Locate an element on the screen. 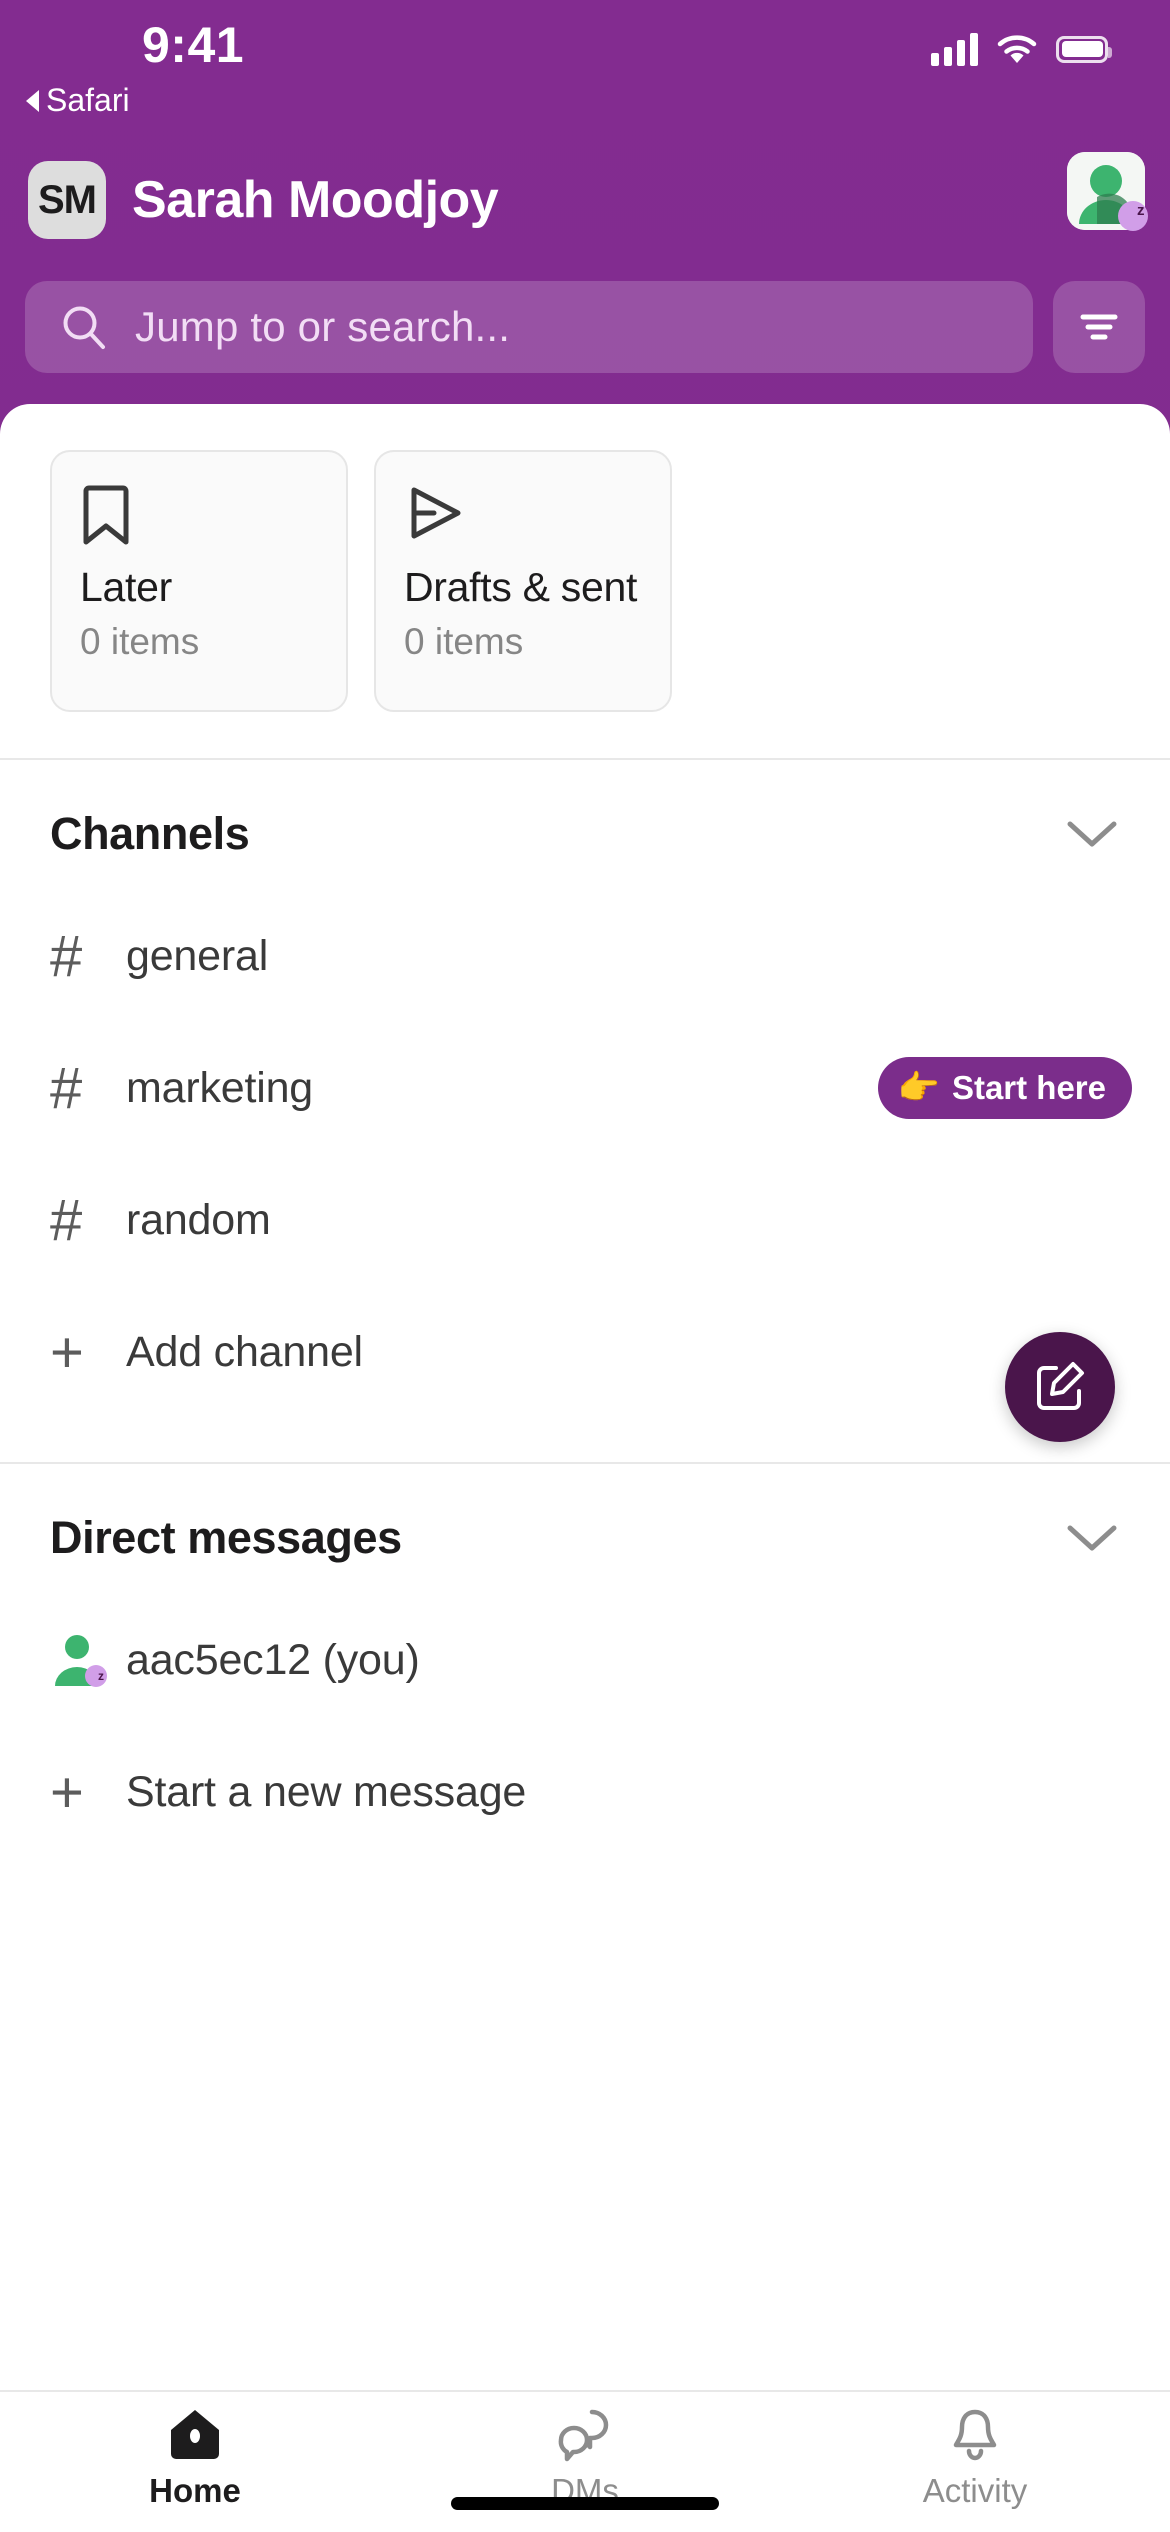 The width and height of the screenshot is (1170, 2532). channel-label: marketing is located at coordinates (219, 1087).